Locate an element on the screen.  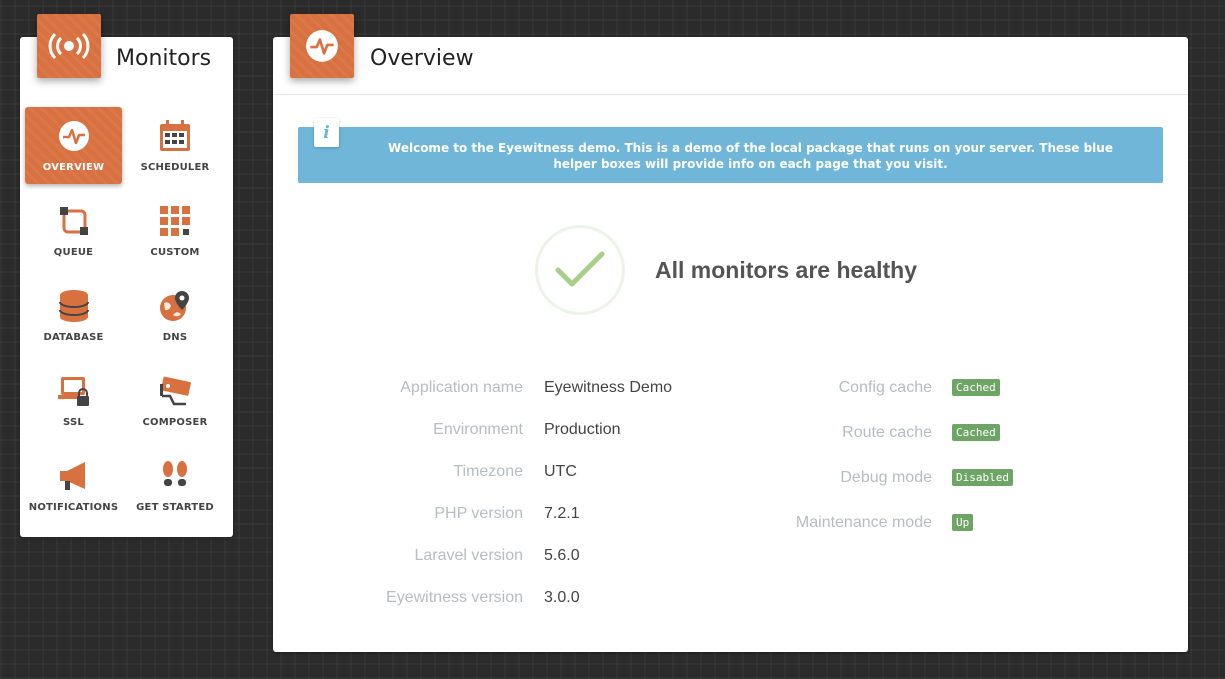
app-info-row: Laravel version is located at coordinates (398, 557).